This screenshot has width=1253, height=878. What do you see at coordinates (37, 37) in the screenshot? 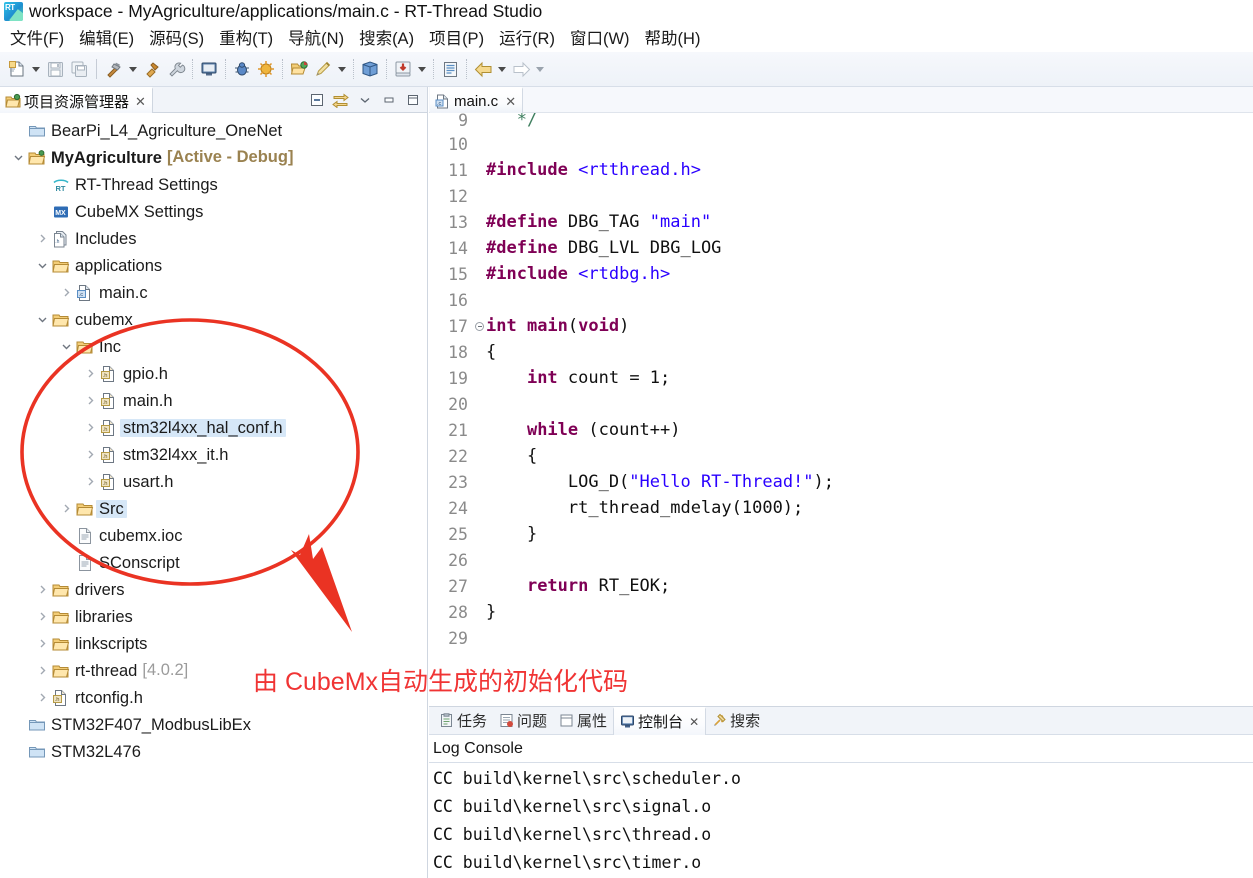
I see `menu-file: 文件(F)` at bounding box center [37, 37].